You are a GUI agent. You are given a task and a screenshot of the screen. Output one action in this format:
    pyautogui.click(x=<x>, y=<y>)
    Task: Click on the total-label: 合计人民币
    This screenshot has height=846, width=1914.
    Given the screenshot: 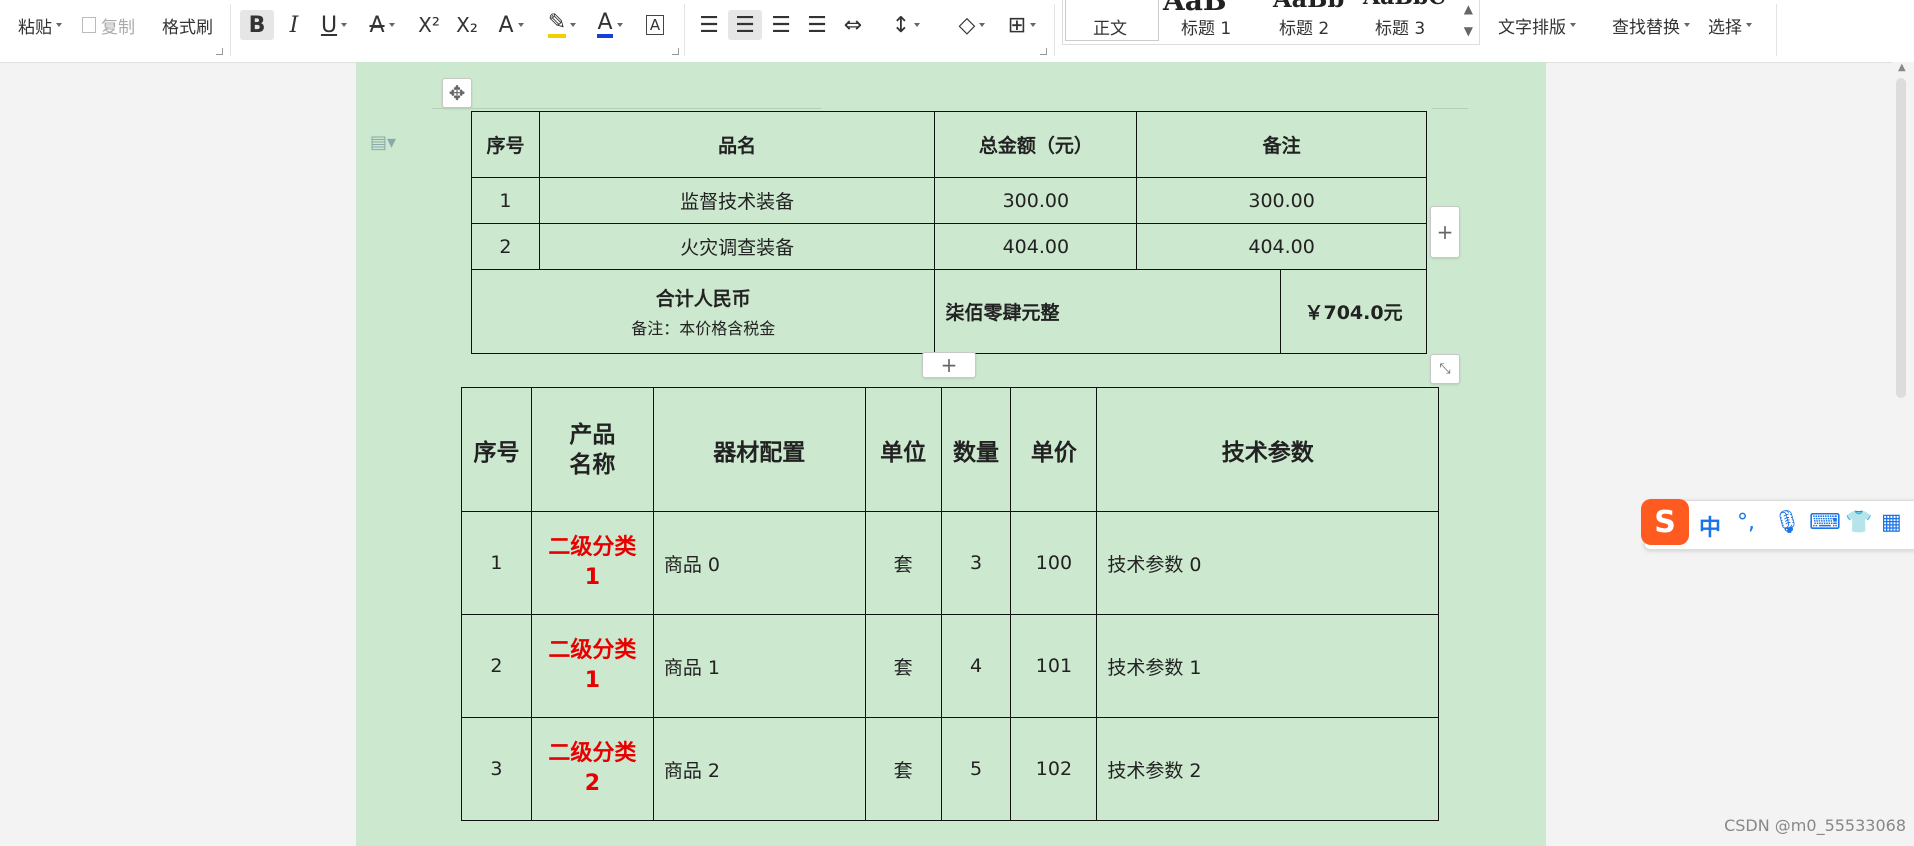 What is the action you would take?
    pyautogui.click(x=703, y=299)
    